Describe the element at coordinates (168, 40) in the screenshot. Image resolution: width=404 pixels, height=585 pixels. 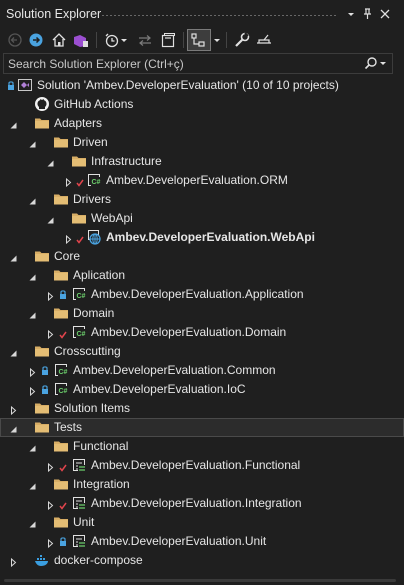
I see `collapse-all-icon` at that location.